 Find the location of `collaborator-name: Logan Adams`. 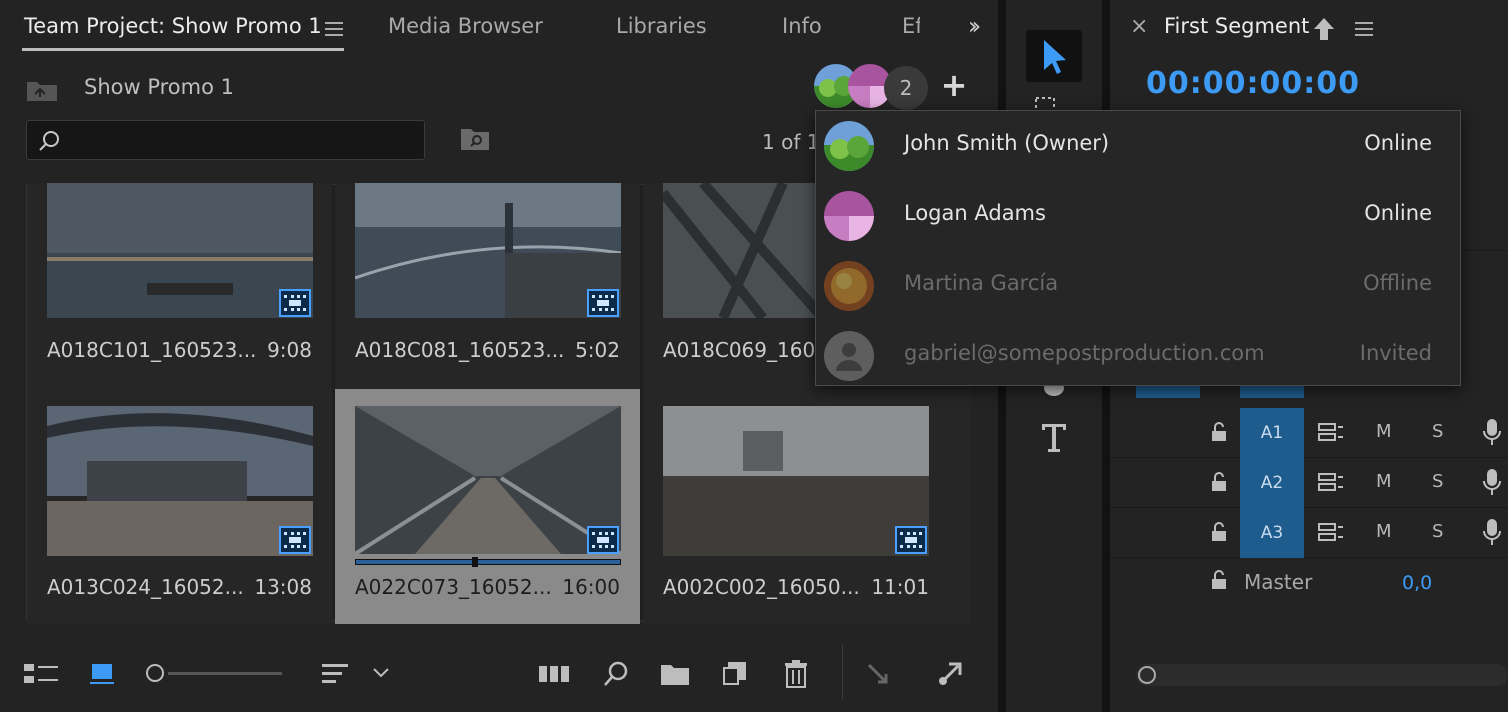

collaborator-name: Logan Adams is located at coordinates (975, 213).